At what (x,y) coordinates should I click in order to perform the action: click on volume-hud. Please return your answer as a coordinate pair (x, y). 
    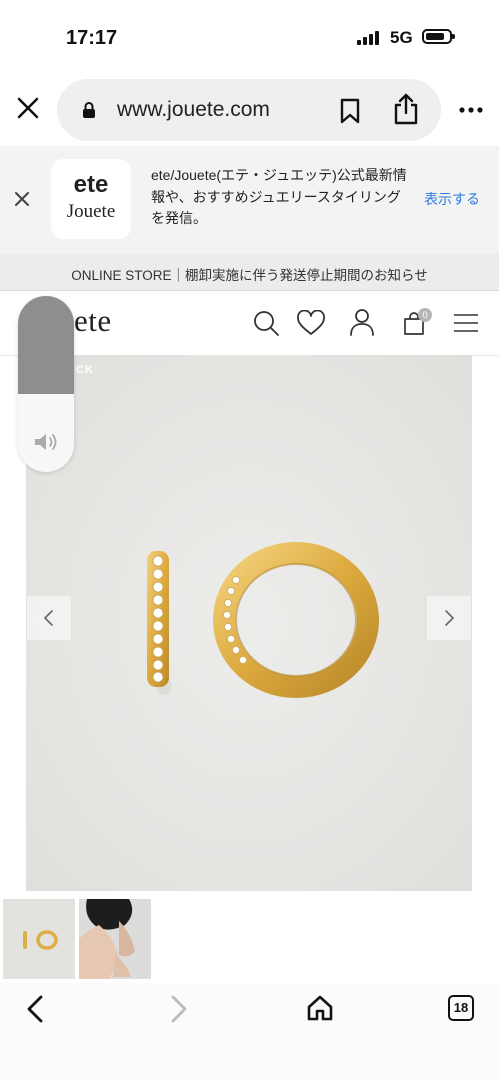
    Looking at the image, I should click on (46, 384).